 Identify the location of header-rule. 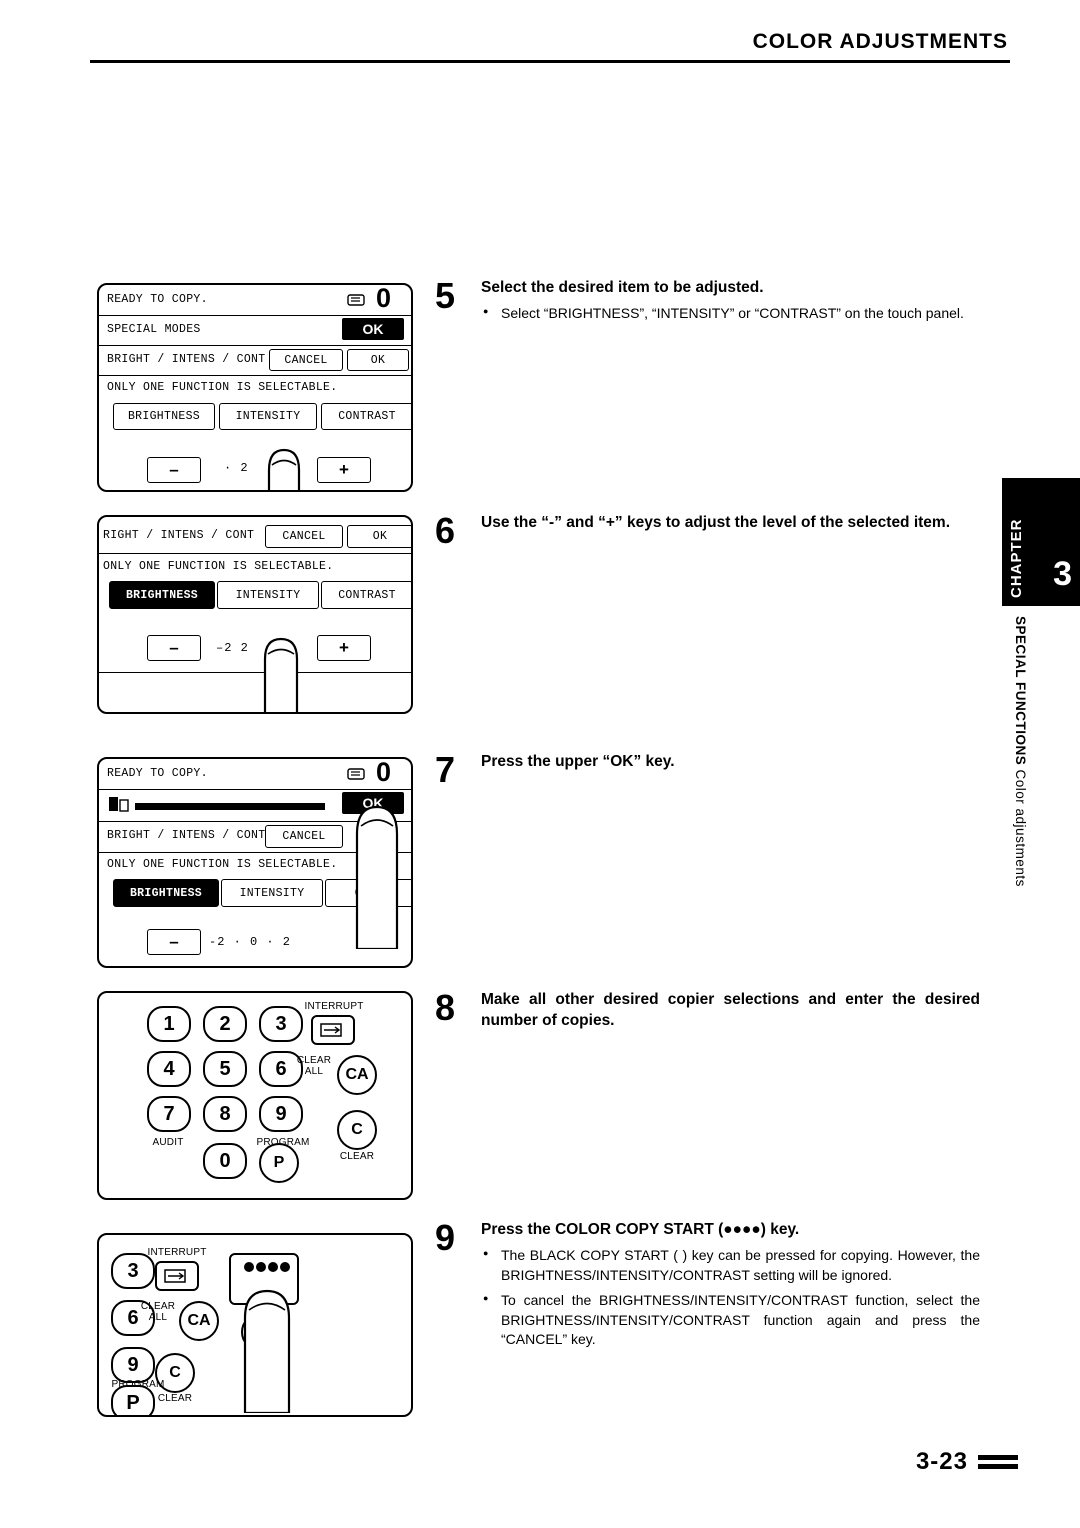
(550, 61).